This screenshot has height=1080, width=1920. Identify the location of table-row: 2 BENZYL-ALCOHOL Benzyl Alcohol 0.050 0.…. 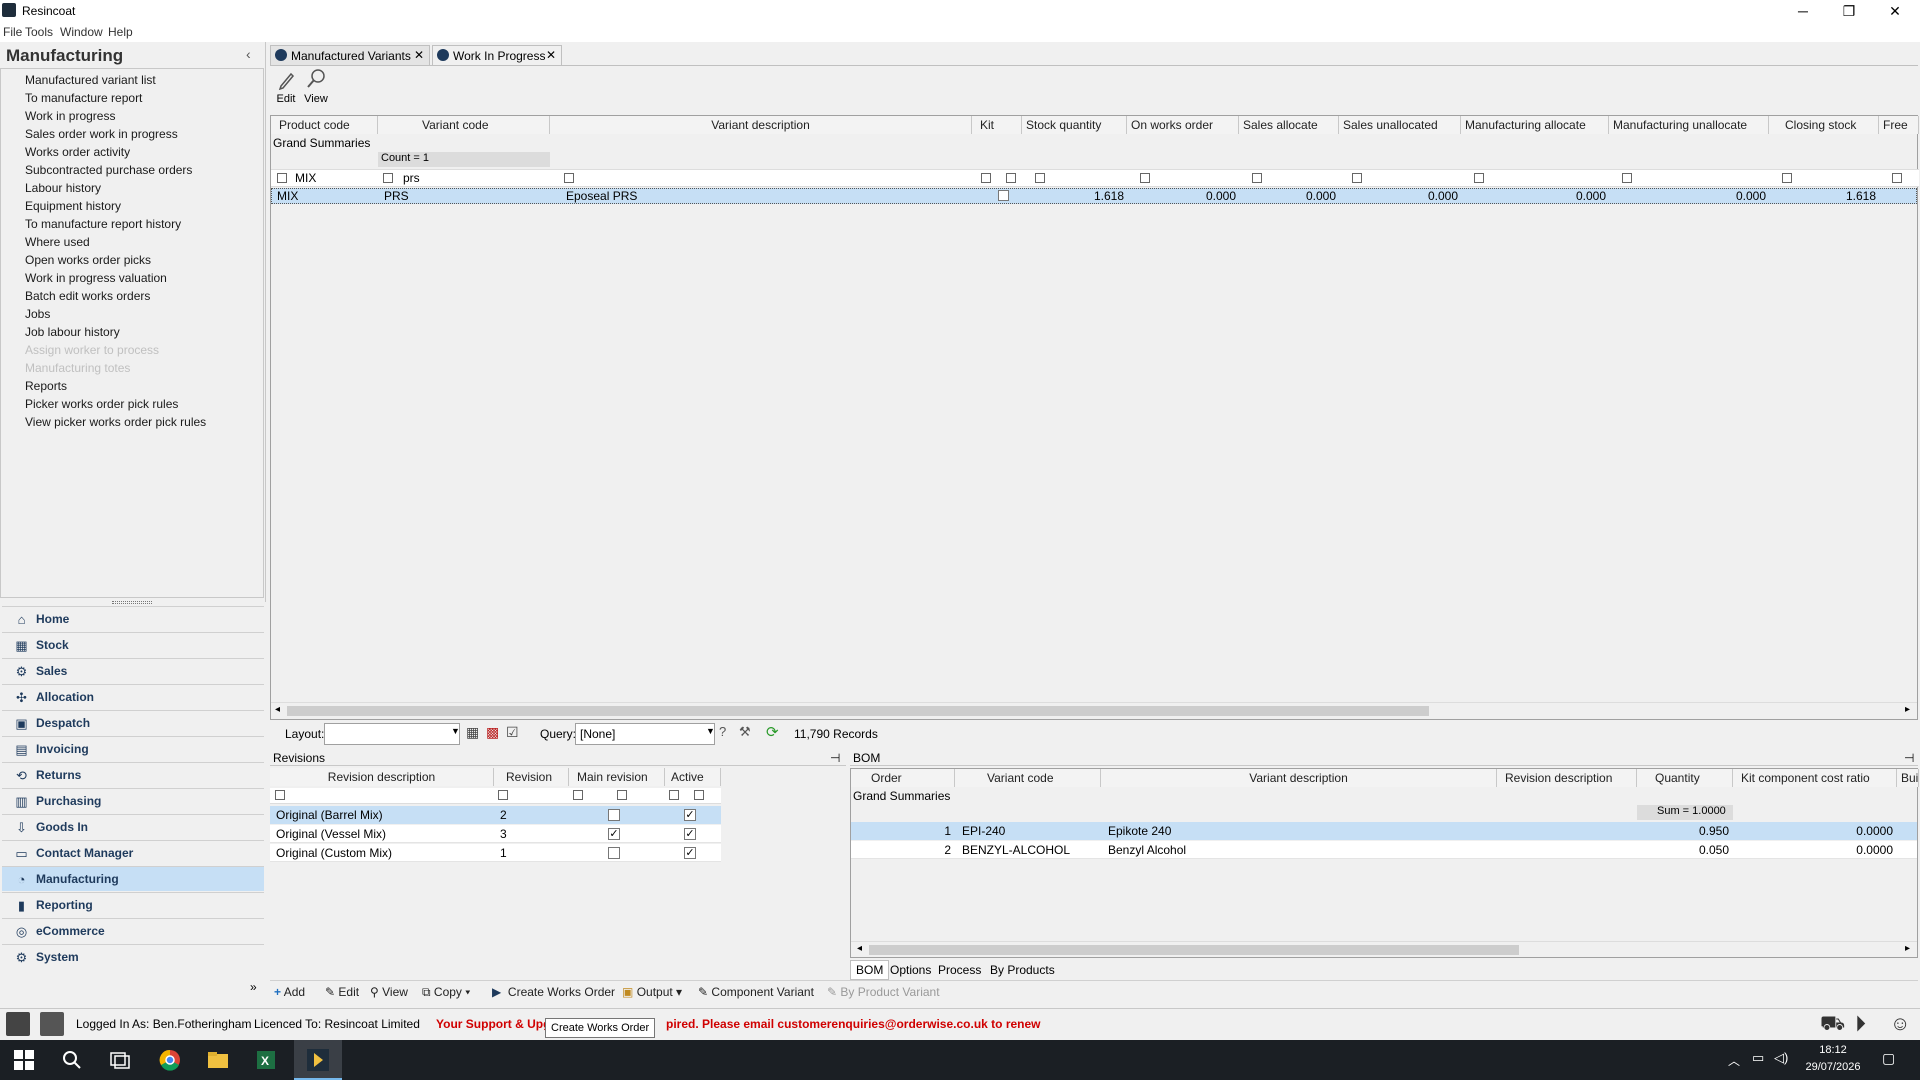
(1384, 850).